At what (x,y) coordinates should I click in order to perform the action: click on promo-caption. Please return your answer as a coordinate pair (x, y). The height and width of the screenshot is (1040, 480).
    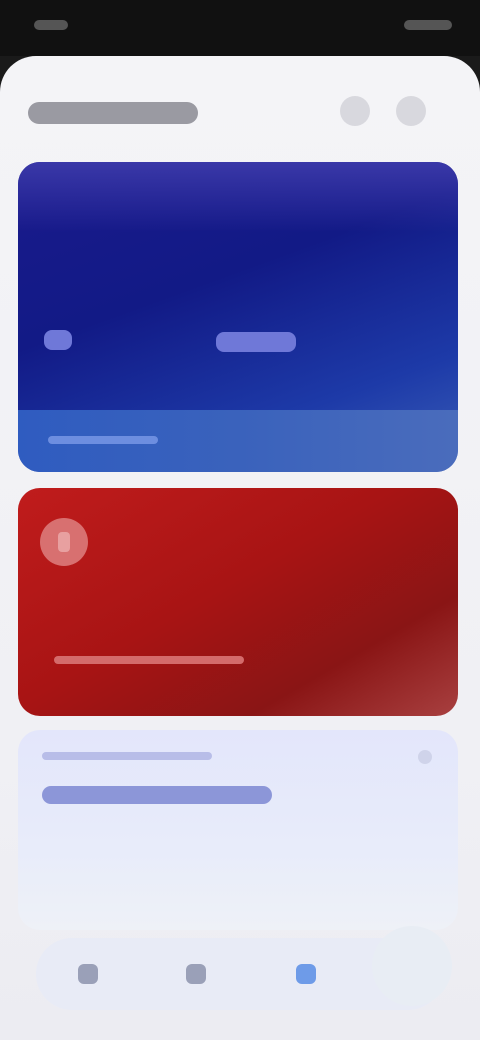
    Looking at the image, I should click on (127, 756).